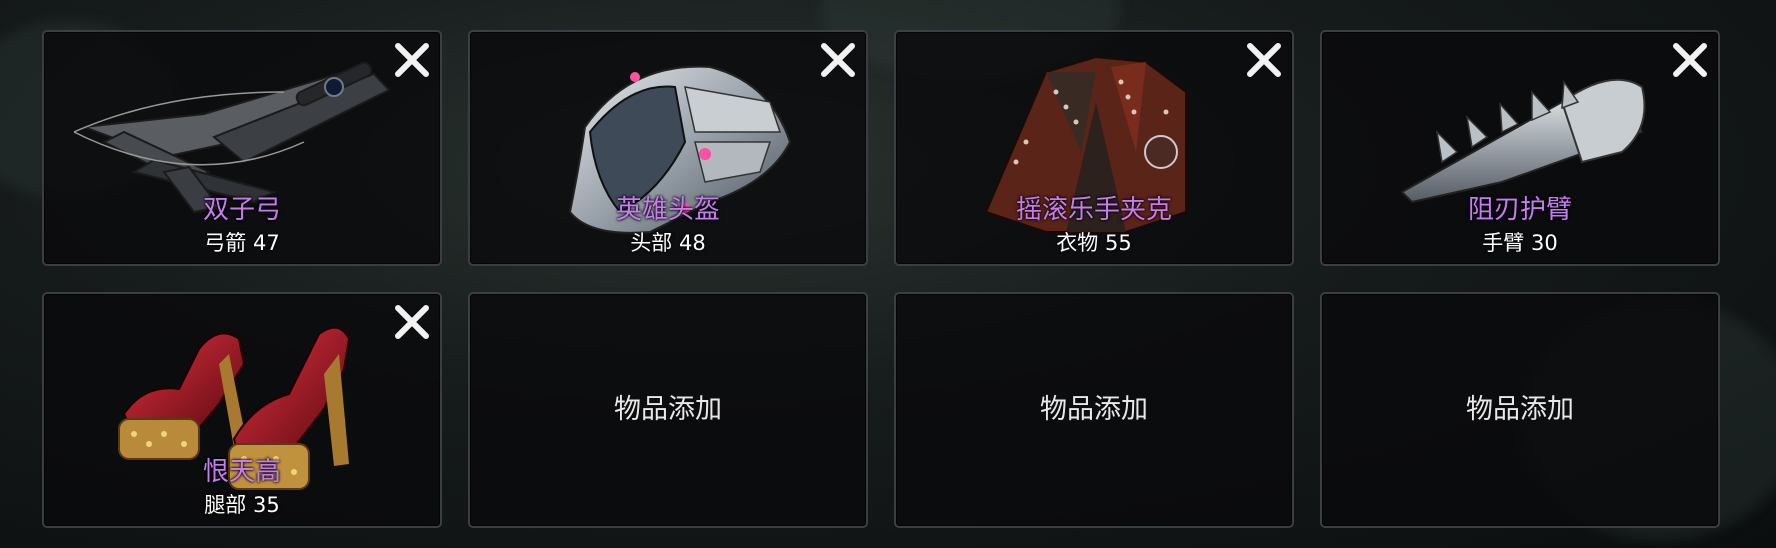  What do you see at coordinates (668, 243) in the screenshot?
I see `item-stat: 头部 48` at bounding box center [668, 243].